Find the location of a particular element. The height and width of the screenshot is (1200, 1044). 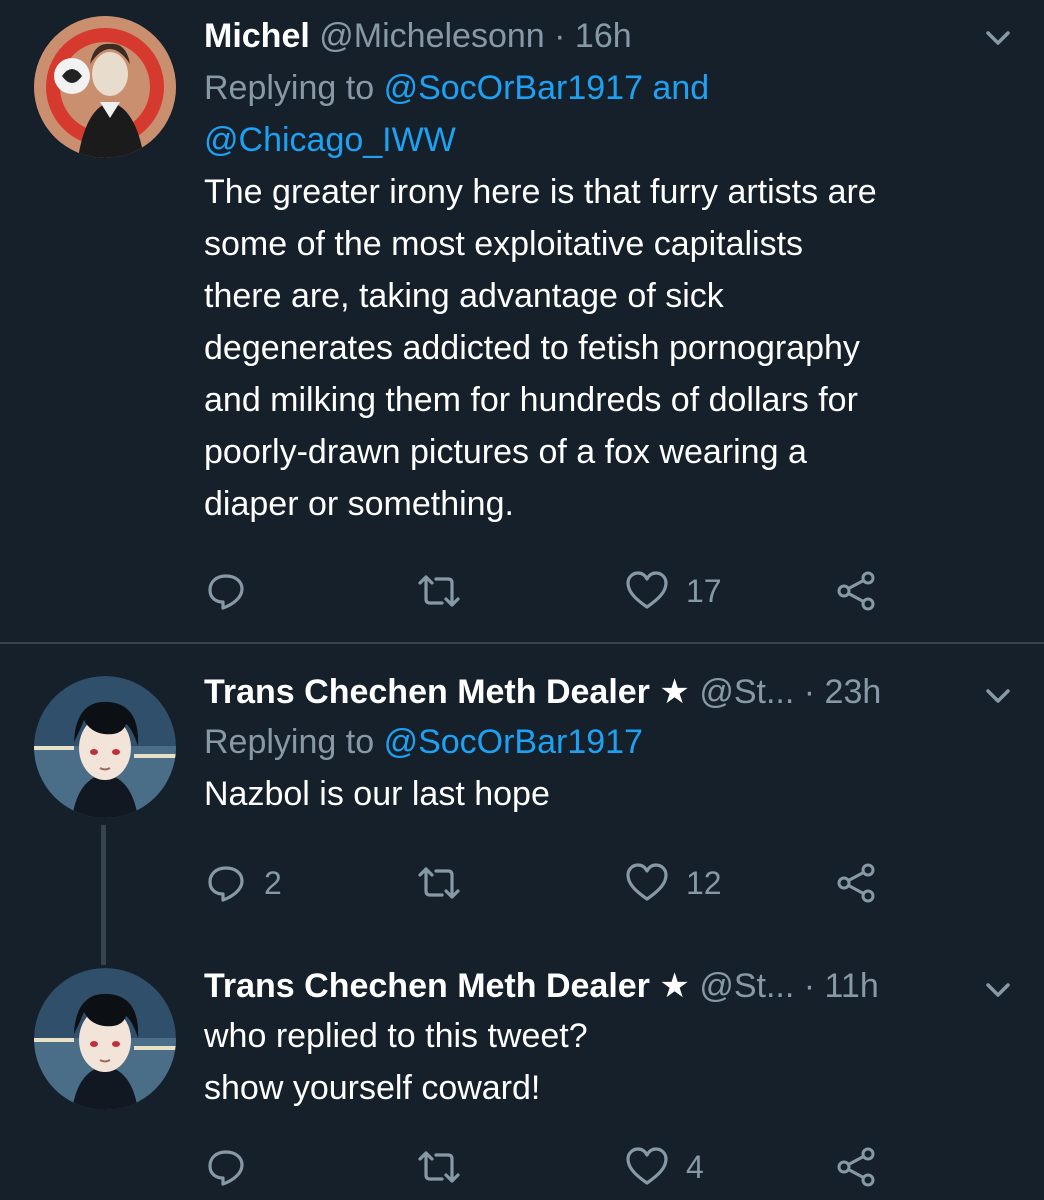

like-button: 4 is located at coordinates (664, 1167).